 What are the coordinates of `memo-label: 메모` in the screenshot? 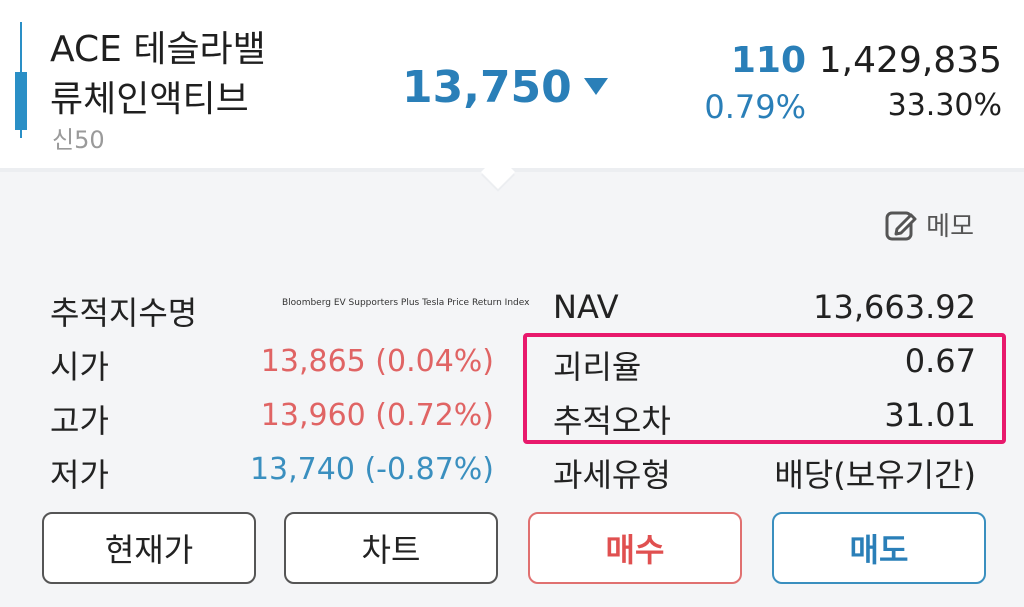 It's located at (950, 227).